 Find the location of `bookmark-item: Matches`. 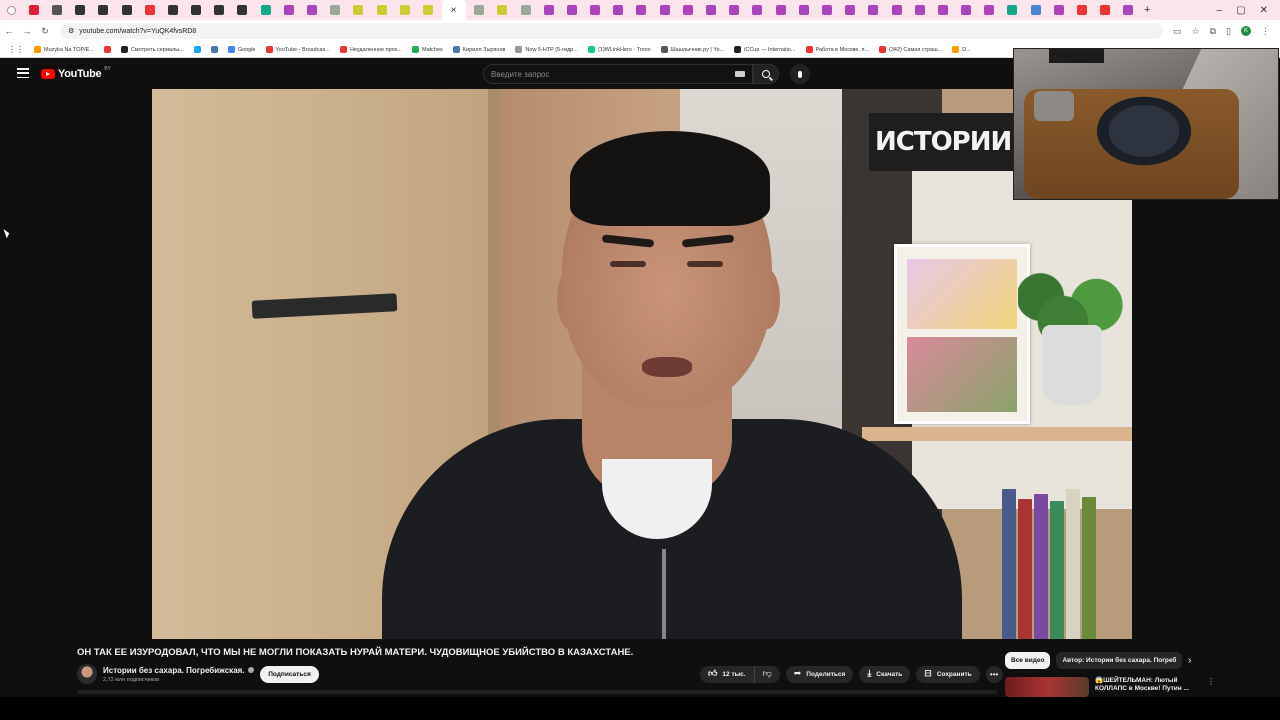

bookmark-item: Matches is located at coordinates (427, 49).